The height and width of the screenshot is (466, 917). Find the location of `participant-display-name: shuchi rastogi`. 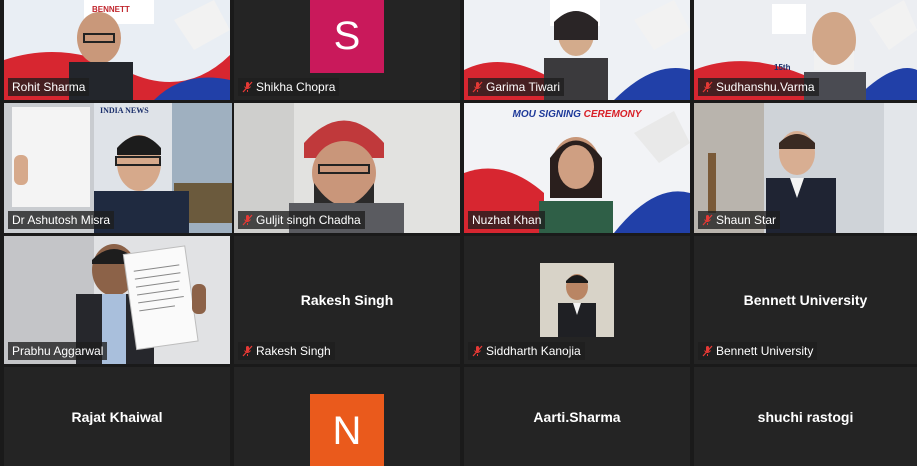

participant-display-name: shuchi rastogi is located at coordinates (805, 416).